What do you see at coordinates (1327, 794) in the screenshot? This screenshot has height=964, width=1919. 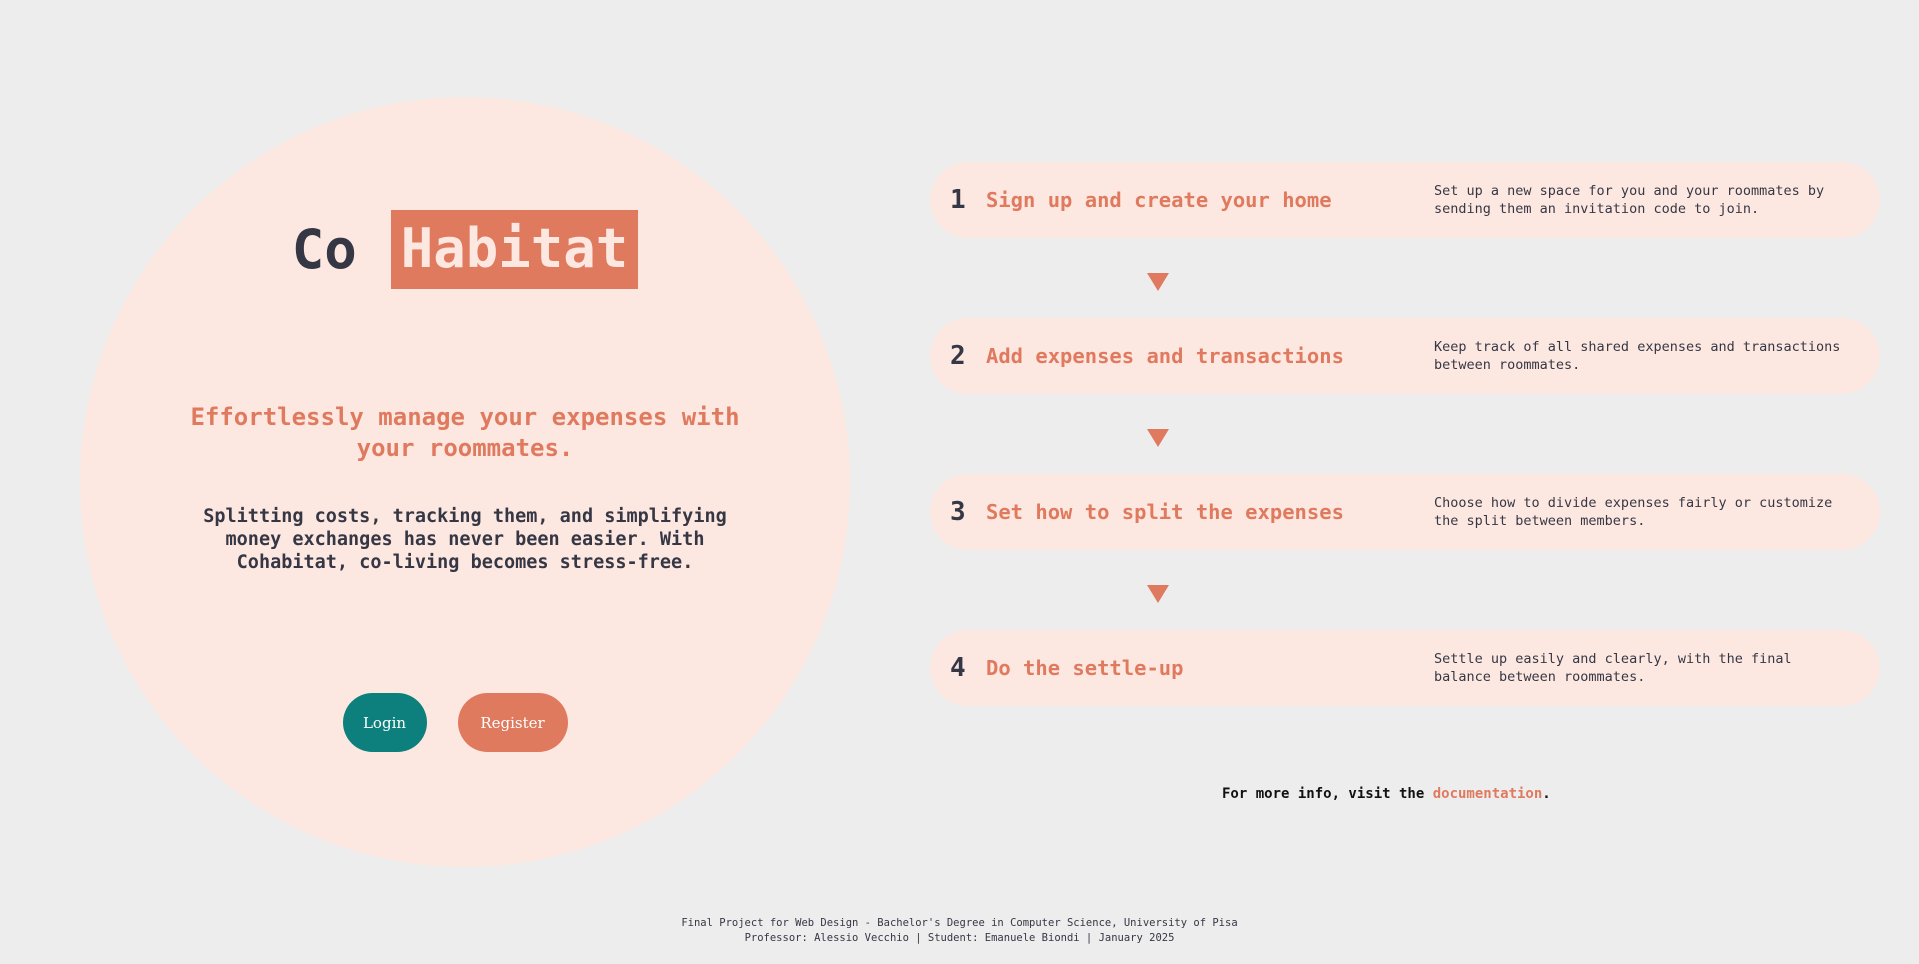 I see `more-info-prefix: For more info, visit the` at bounding box center [1327, 794].